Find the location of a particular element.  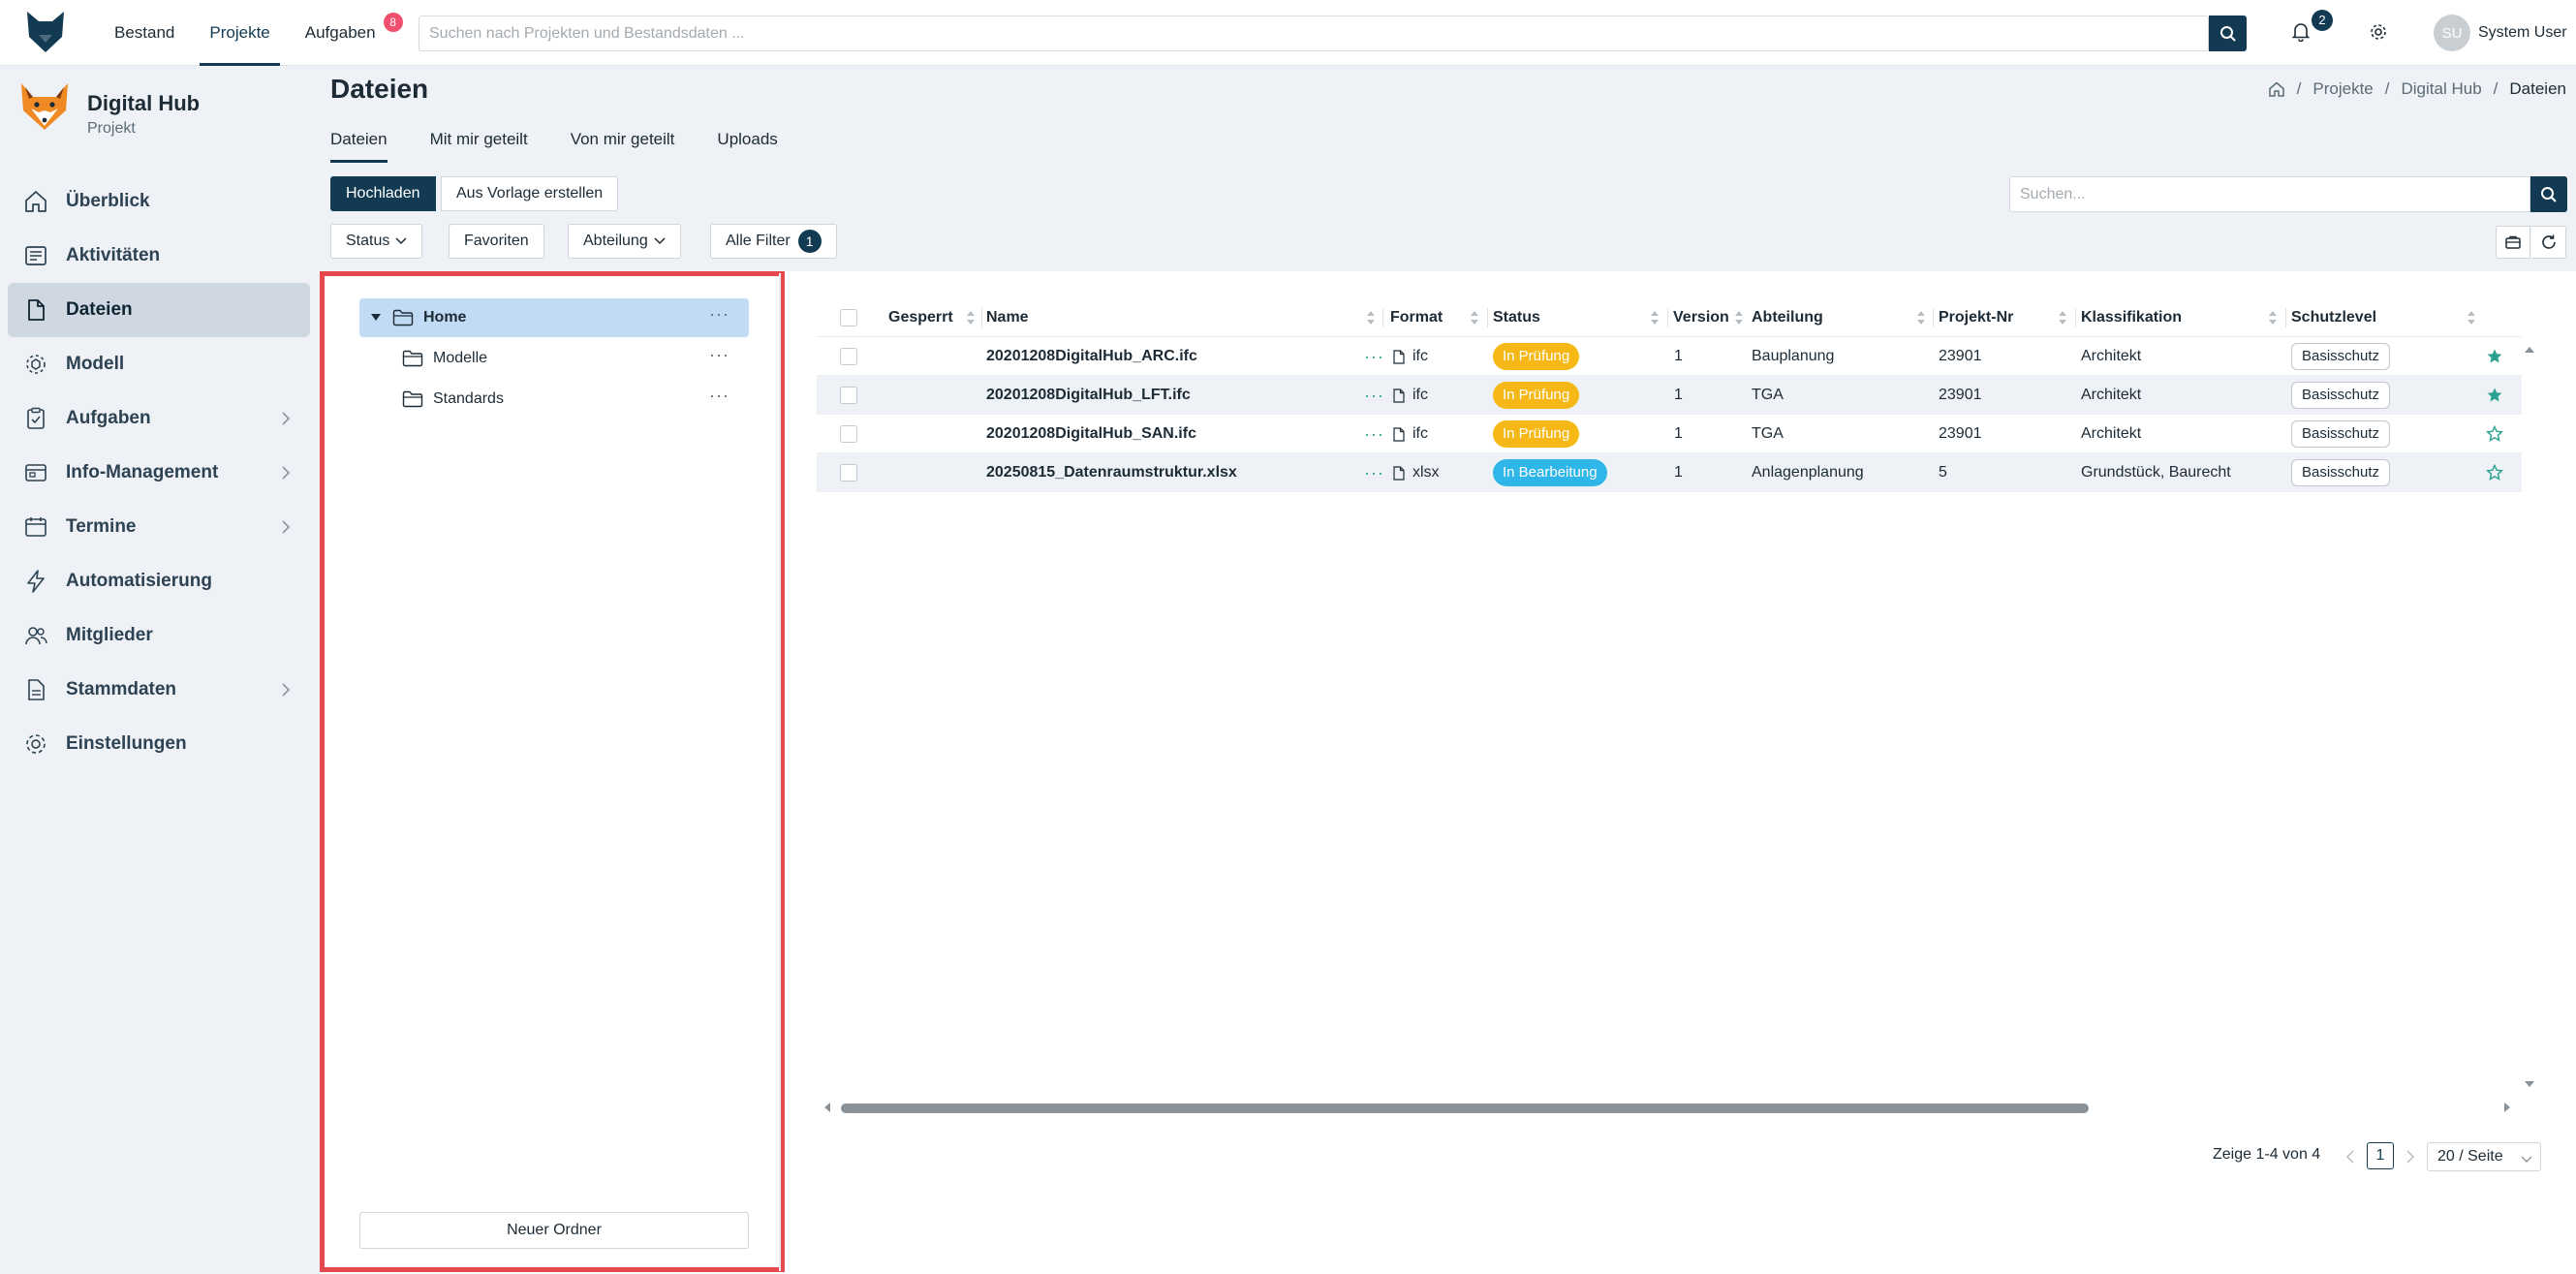

caret-down-icon is located at coordinates (376, 318).